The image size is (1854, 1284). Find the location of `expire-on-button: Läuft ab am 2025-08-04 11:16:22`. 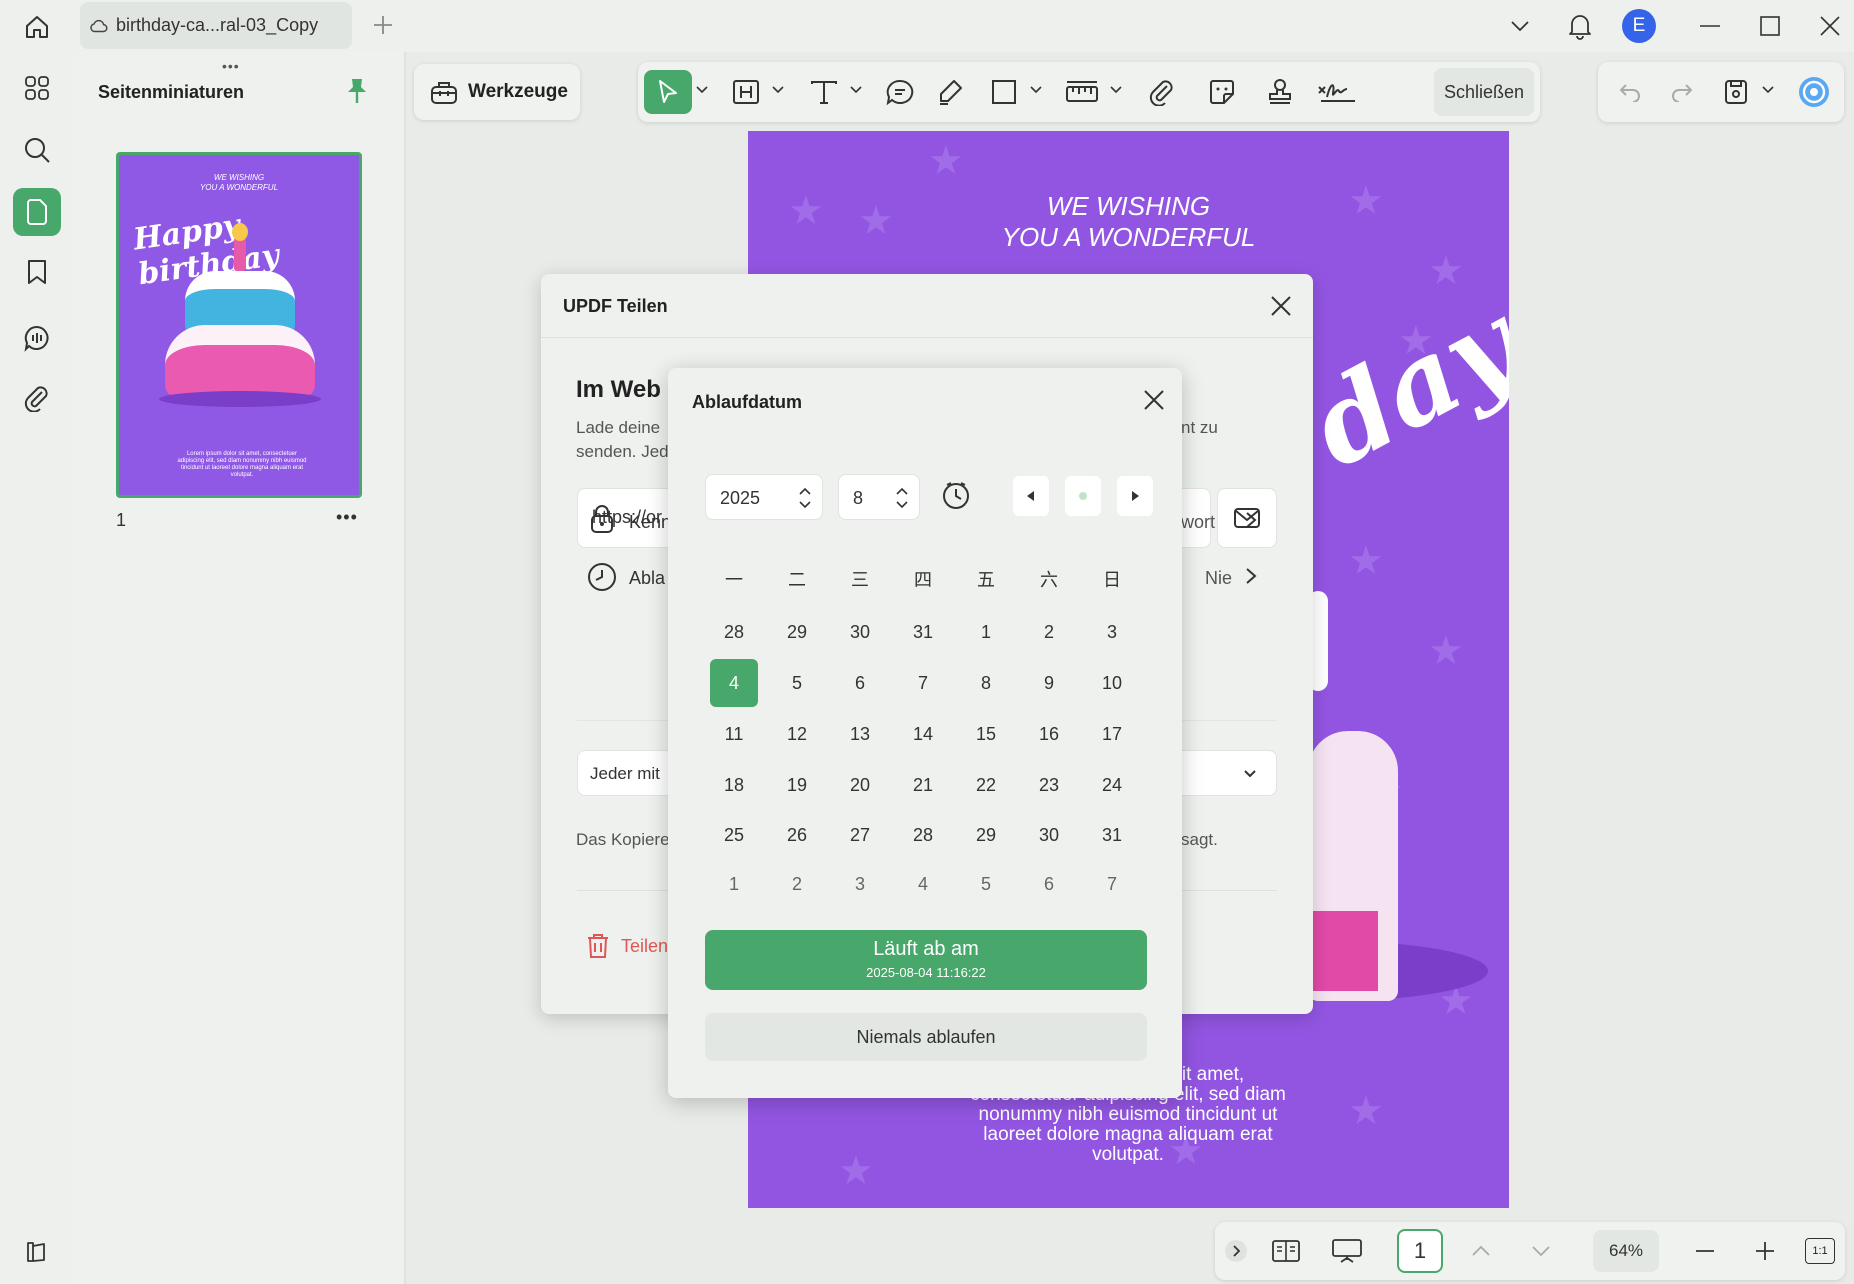

expire-on-button: Läuft ab am 2025-08-04 11:16:22 is located at coordinates (926, 960).